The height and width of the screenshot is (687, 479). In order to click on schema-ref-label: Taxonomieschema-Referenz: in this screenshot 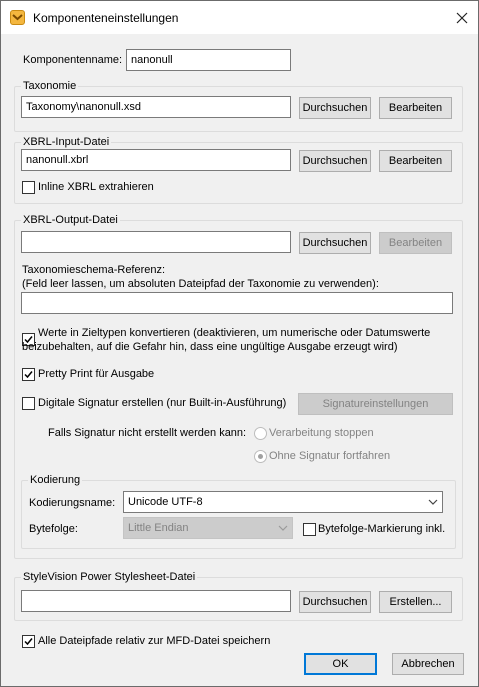, I will do `click(94, 270)`.